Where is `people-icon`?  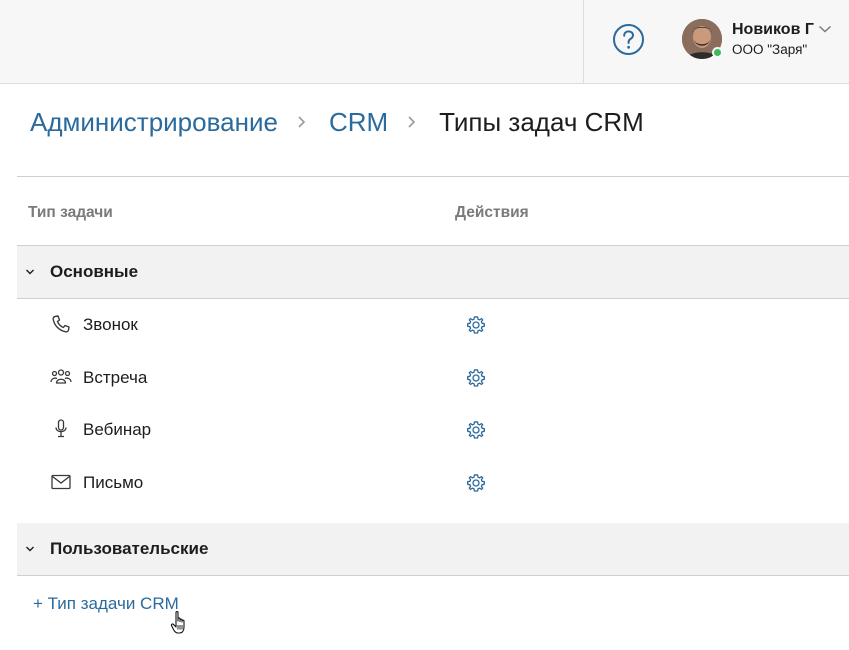 people-icon is located at coordinates (61, 376).